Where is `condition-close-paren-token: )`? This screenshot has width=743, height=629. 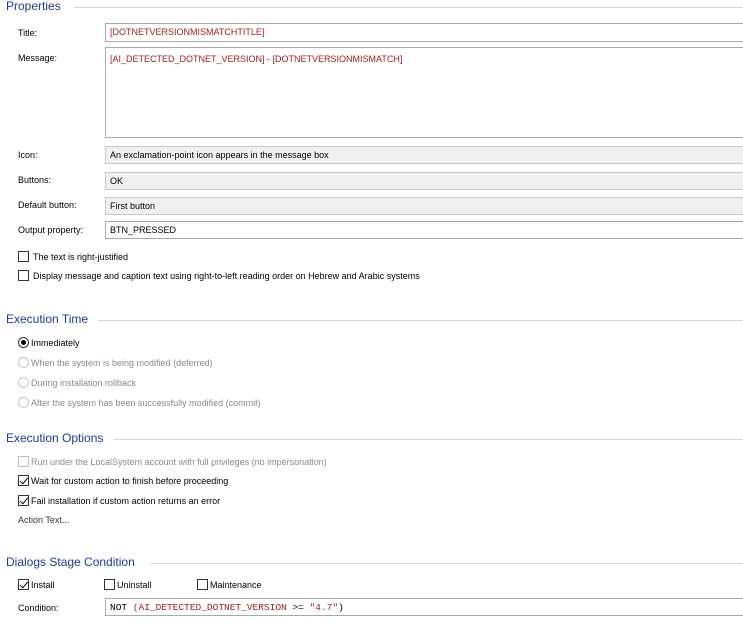
condition-close-paren-token: ) is located at coordinates (341, 607).